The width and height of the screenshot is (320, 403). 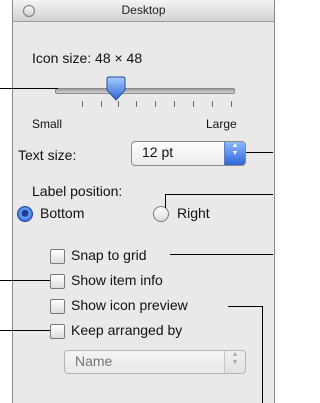 What do you see at coordinates (62, 58) in the screenshot?
I see `icon-size-caption: Icon size:` at bounding box center [62, 58].